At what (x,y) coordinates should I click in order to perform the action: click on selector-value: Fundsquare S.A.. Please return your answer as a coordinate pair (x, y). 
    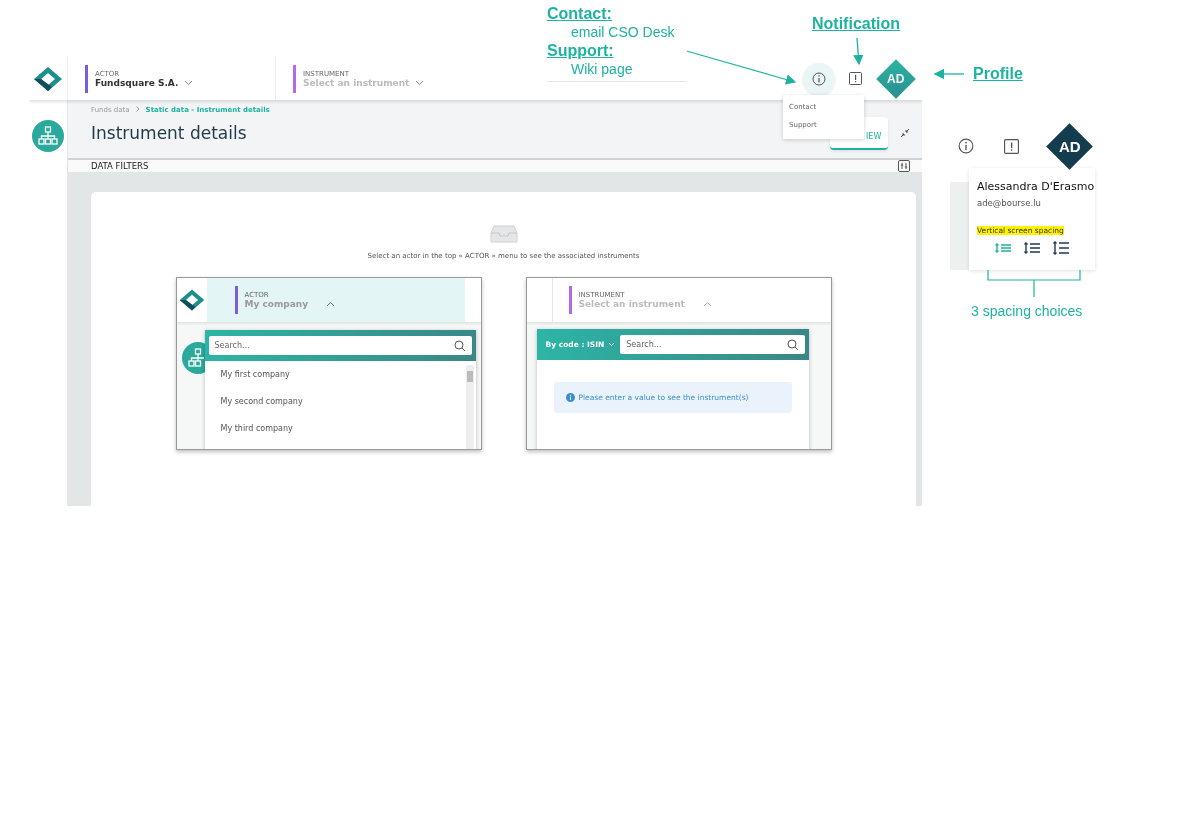
    Looking at the image, I should click on (144, 82).